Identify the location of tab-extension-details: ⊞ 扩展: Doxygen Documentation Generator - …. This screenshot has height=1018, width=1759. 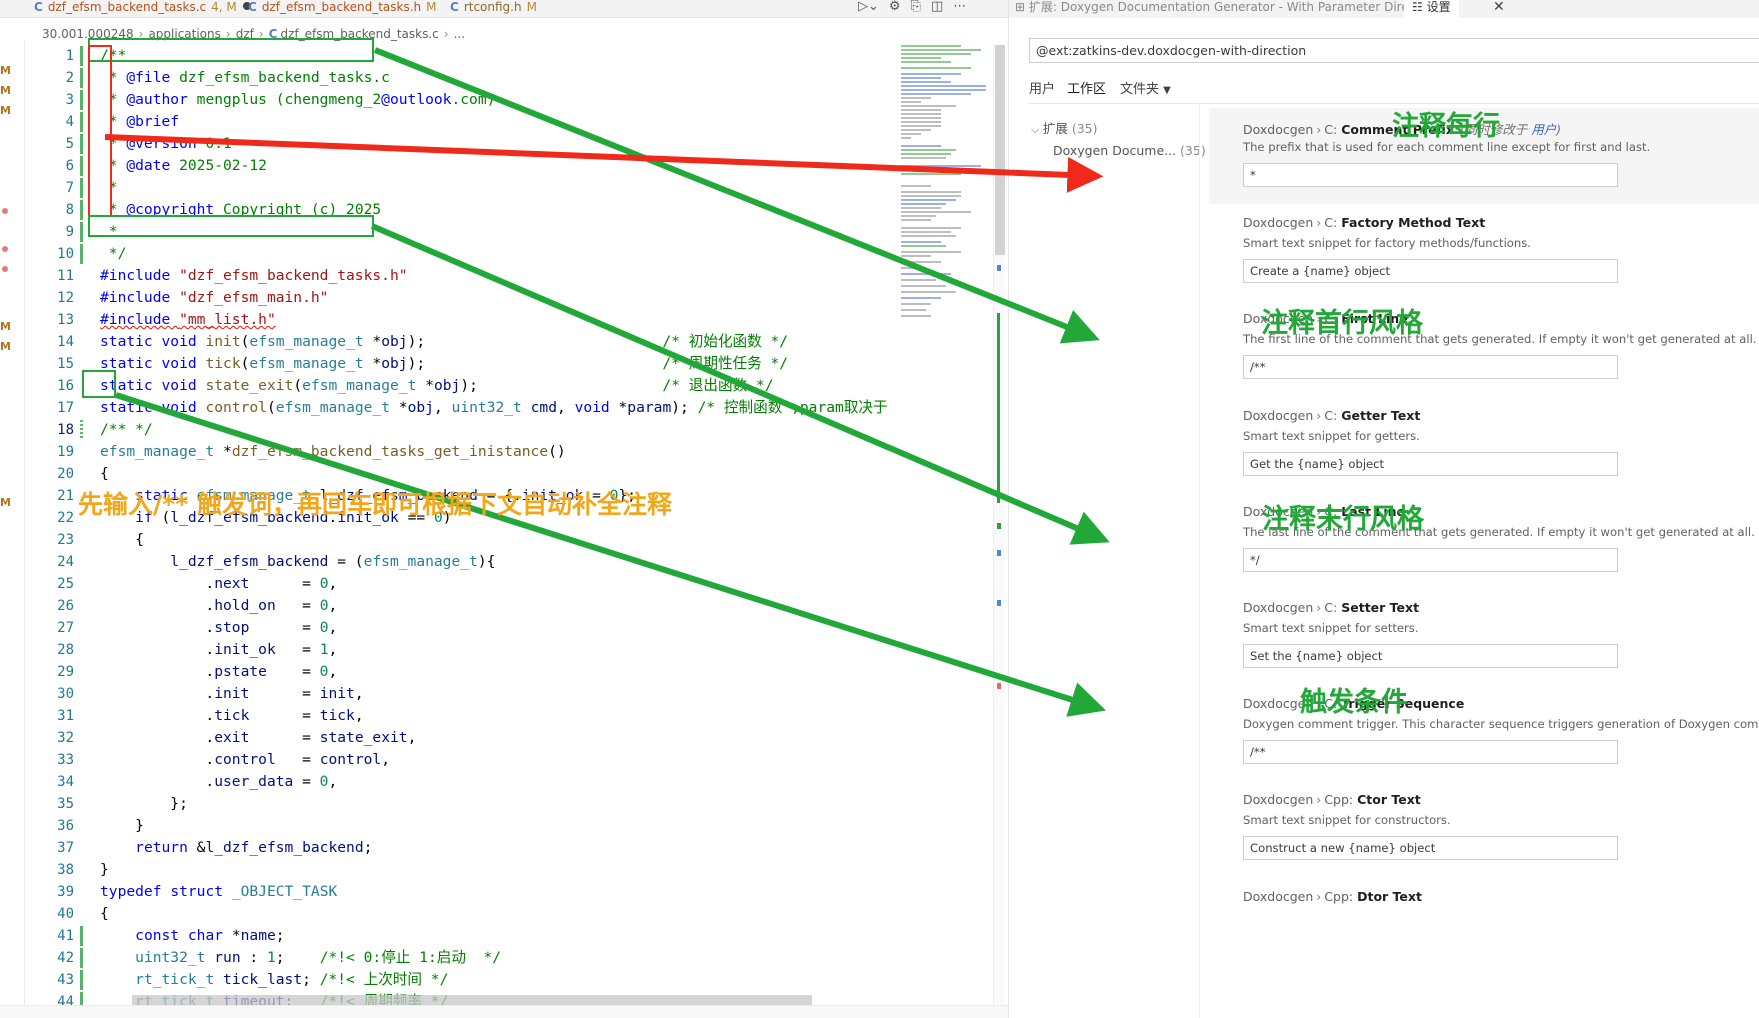
(1226, 9).